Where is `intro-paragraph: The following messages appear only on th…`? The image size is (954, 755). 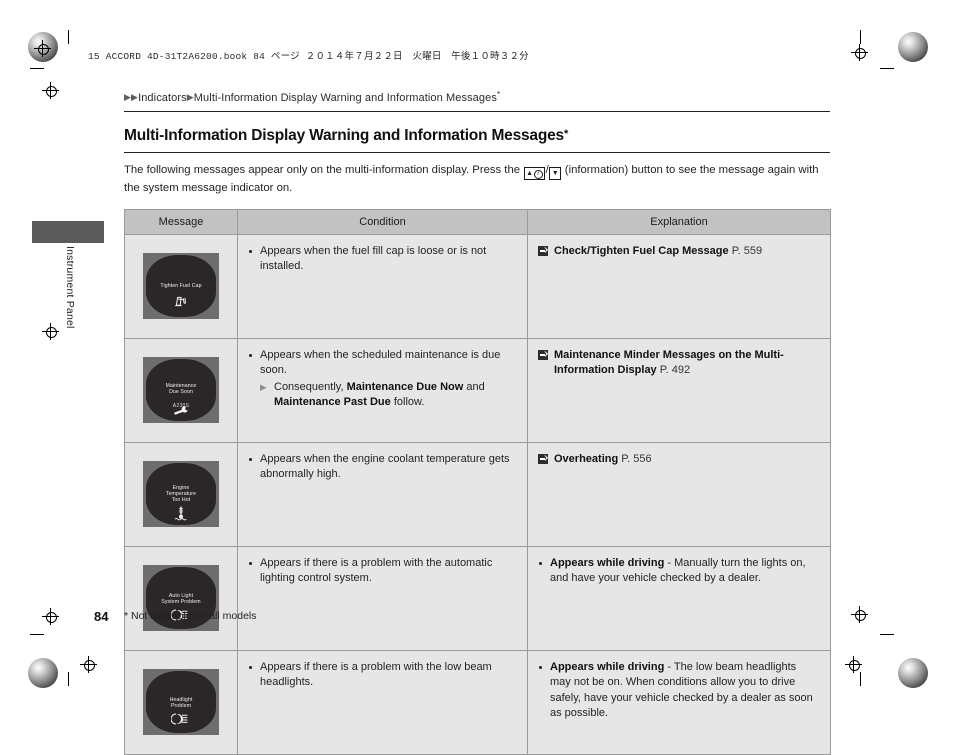 intro-paragraph: The following messages appear only on th… is located at coordinates (474, 179).